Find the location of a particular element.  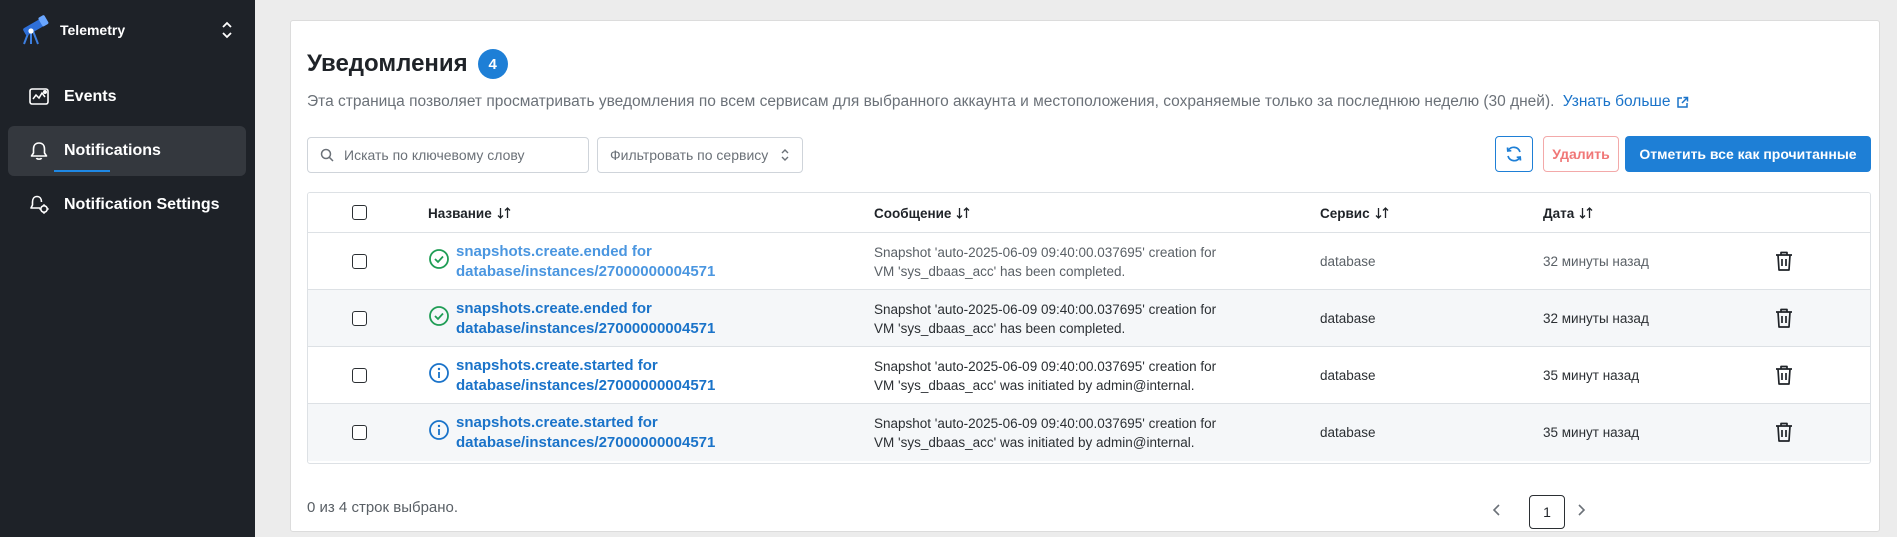

events-monitor-icon is located at coordinates (39, 96).